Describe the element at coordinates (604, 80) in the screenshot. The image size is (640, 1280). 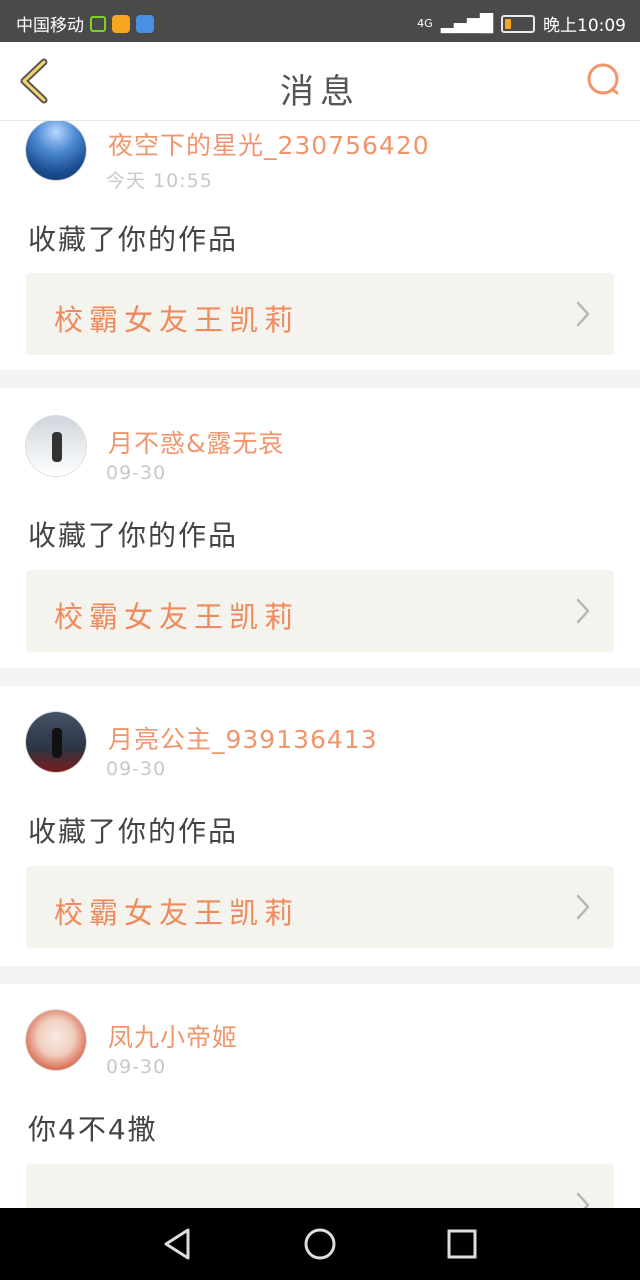
I see `search-icon` at that location.